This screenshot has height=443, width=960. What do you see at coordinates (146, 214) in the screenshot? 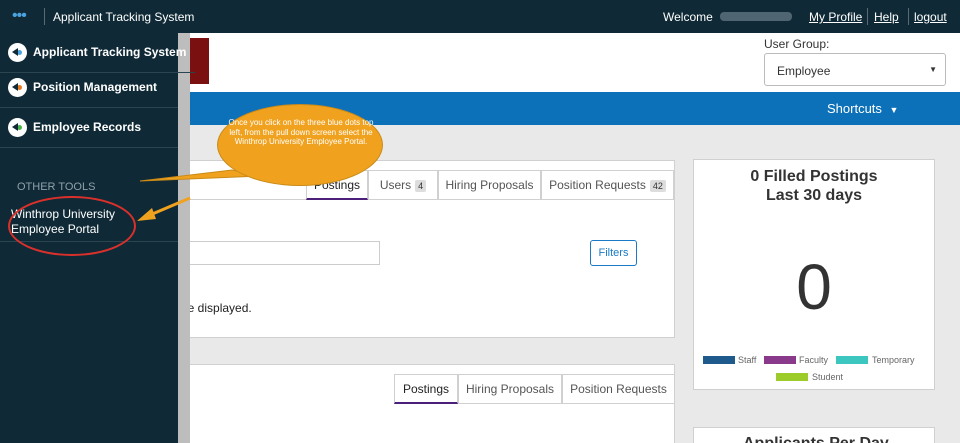
I see `arrow-head` at bounding box center [146, 214].